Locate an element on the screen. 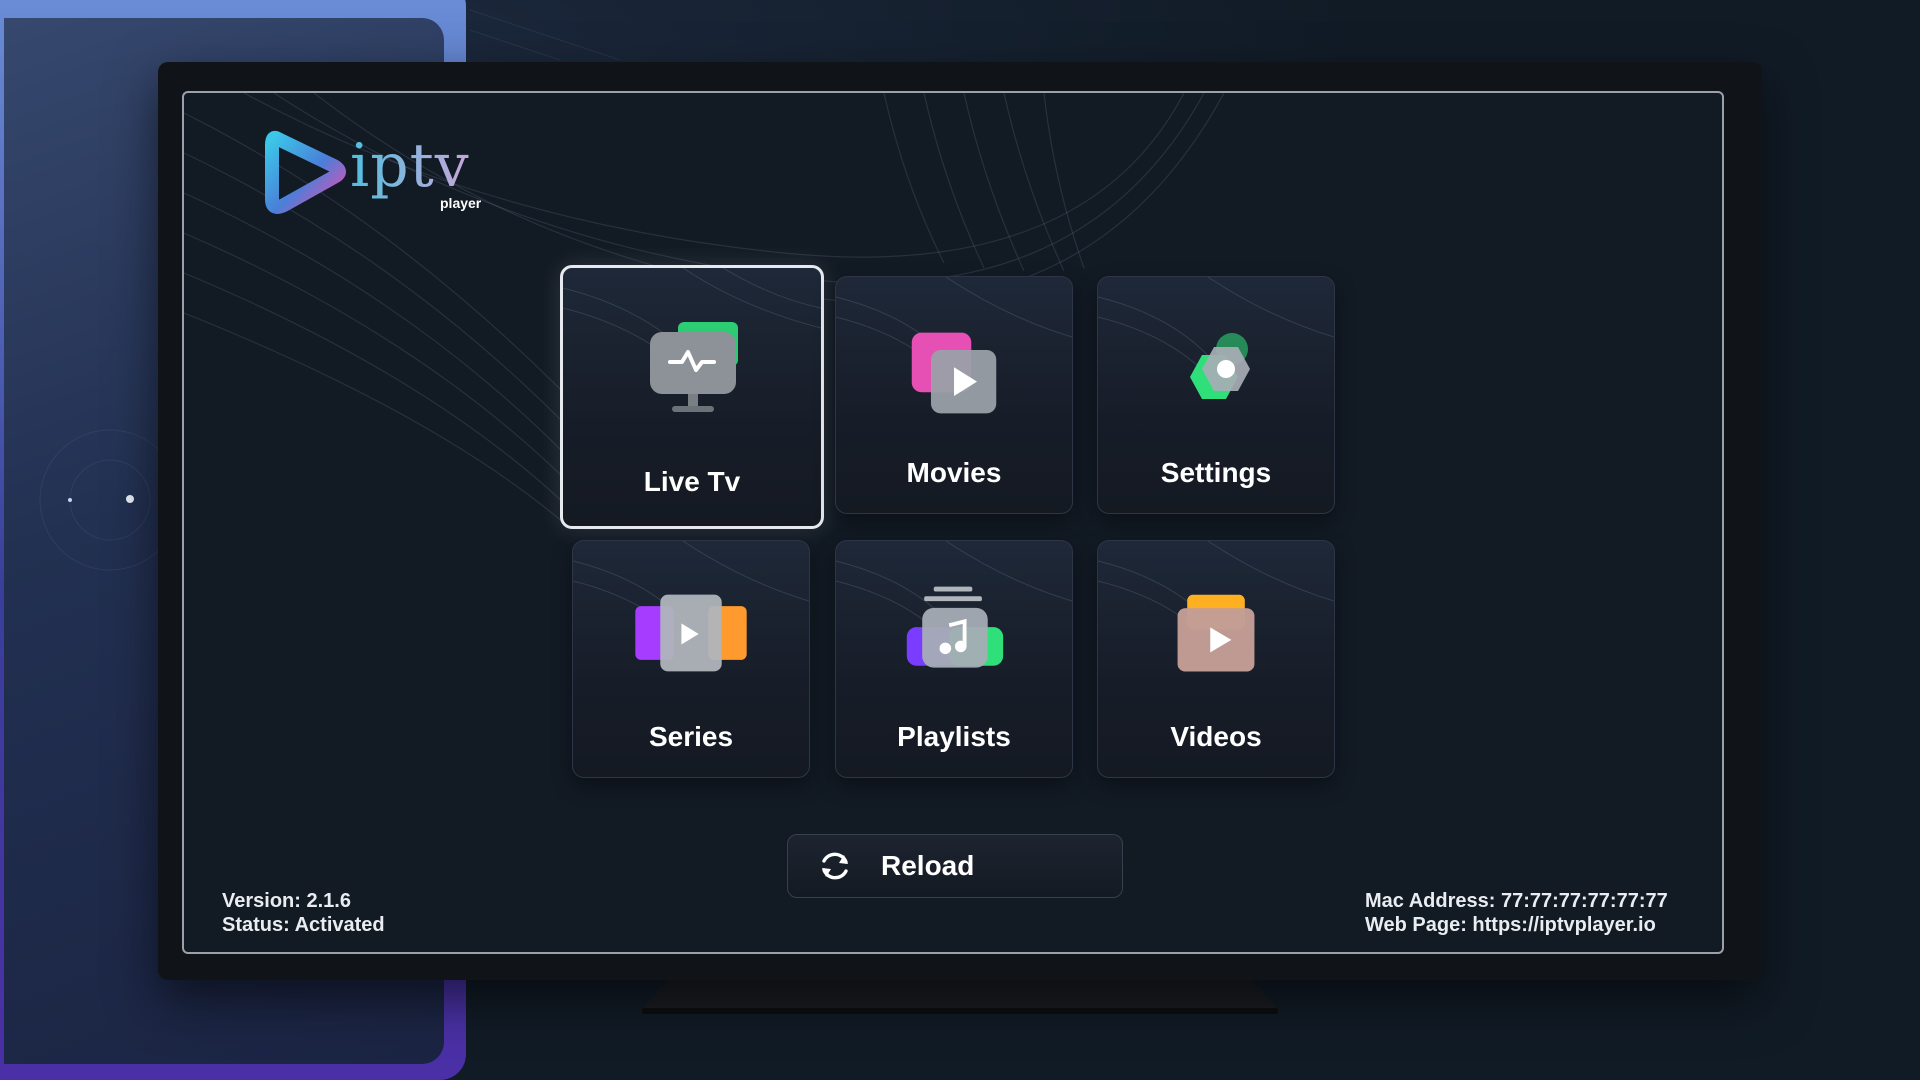 This screenshot has height=1080, width=1920. tv-stand is located at coordinates (960, 994).